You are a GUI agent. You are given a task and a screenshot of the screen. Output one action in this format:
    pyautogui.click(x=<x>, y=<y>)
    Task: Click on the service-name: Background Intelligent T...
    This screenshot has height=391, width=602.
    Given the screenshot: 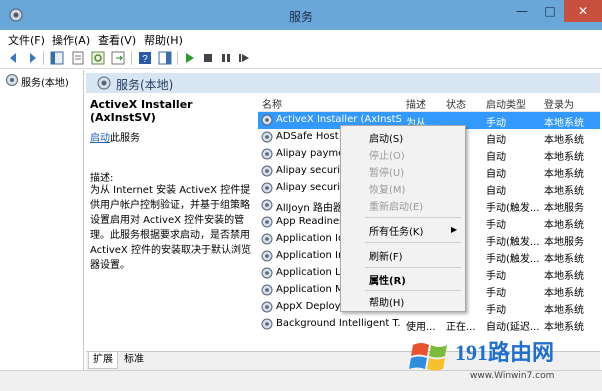 What is the action you would take?
    pyautogui.click(x=338, y=323)
    